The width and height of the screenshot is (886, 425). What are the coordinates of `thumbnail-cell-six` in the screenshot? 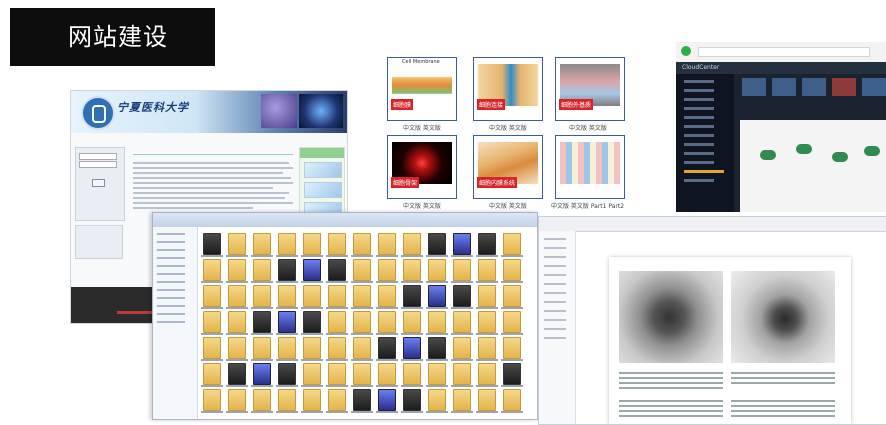 It's located at (590, 167).